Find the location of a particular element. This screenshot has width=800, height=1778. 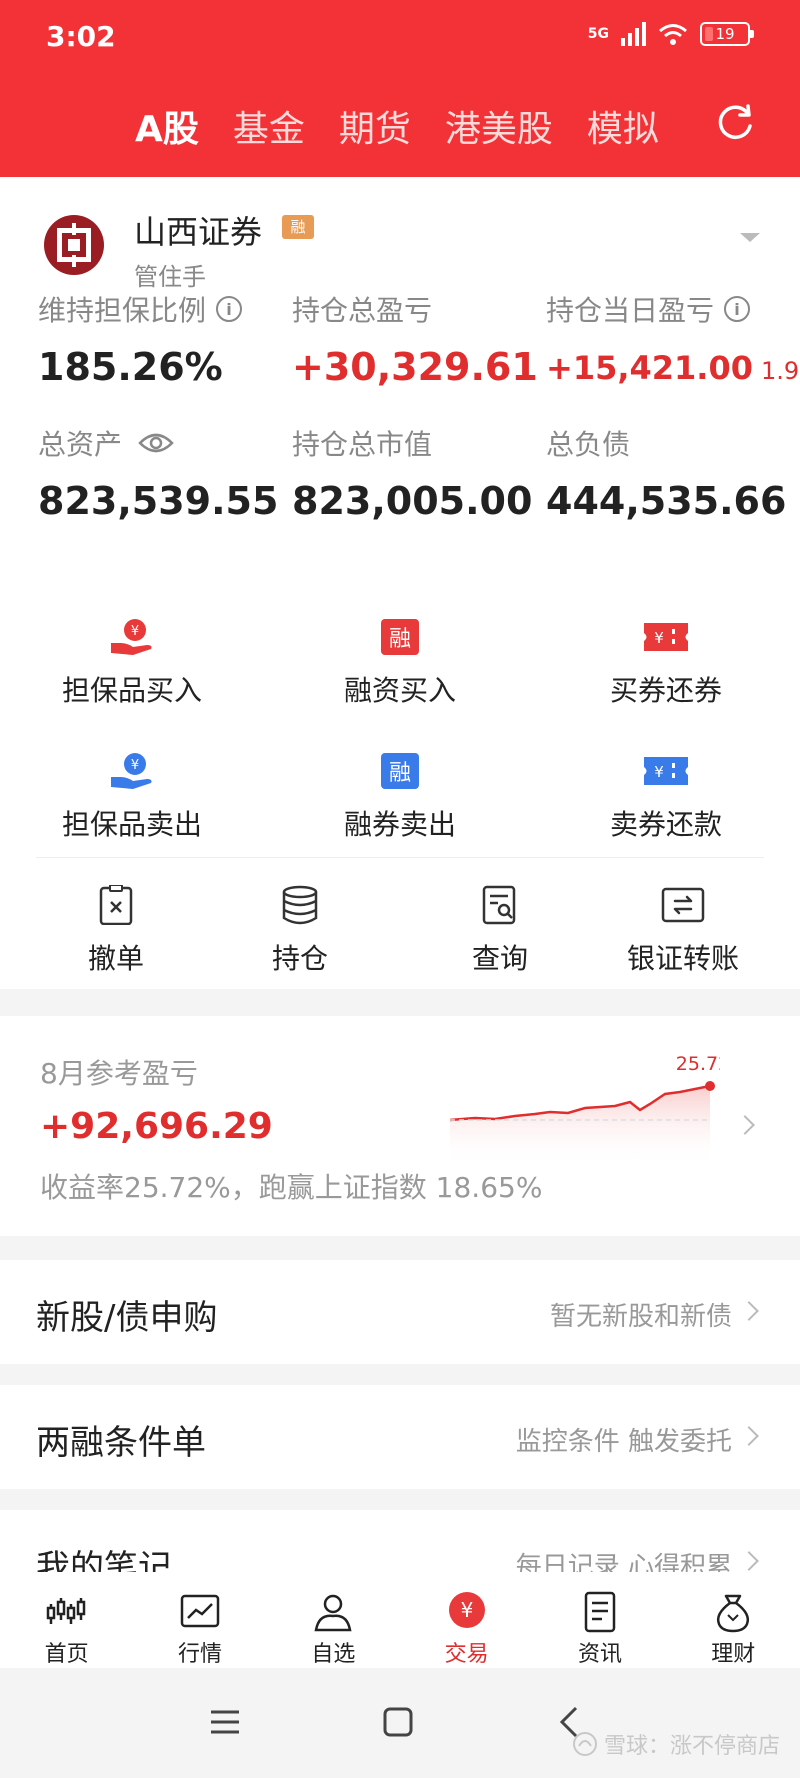

ticket-icon: ¥ is located at coordinates (666, 637).